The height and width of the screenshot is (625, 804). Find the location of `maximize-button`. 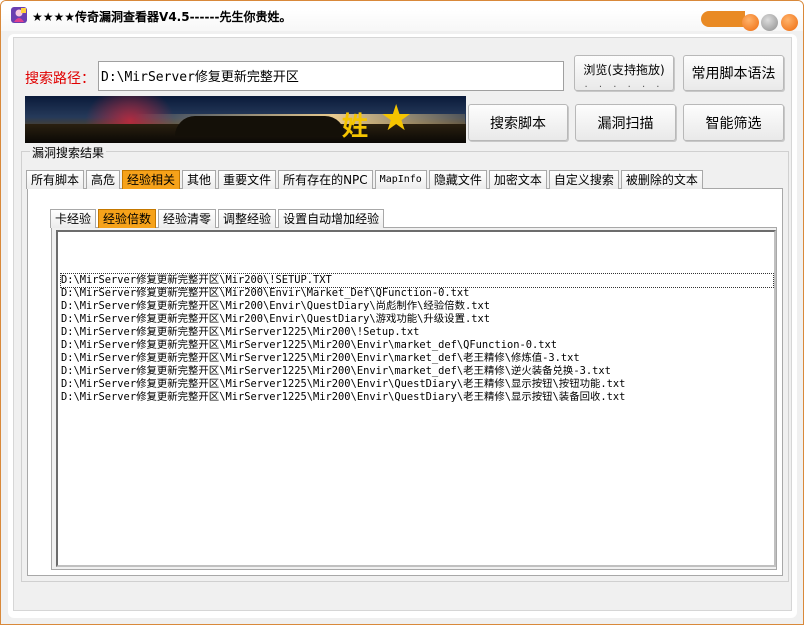

maximize-button is located at coordinates (769, 22).